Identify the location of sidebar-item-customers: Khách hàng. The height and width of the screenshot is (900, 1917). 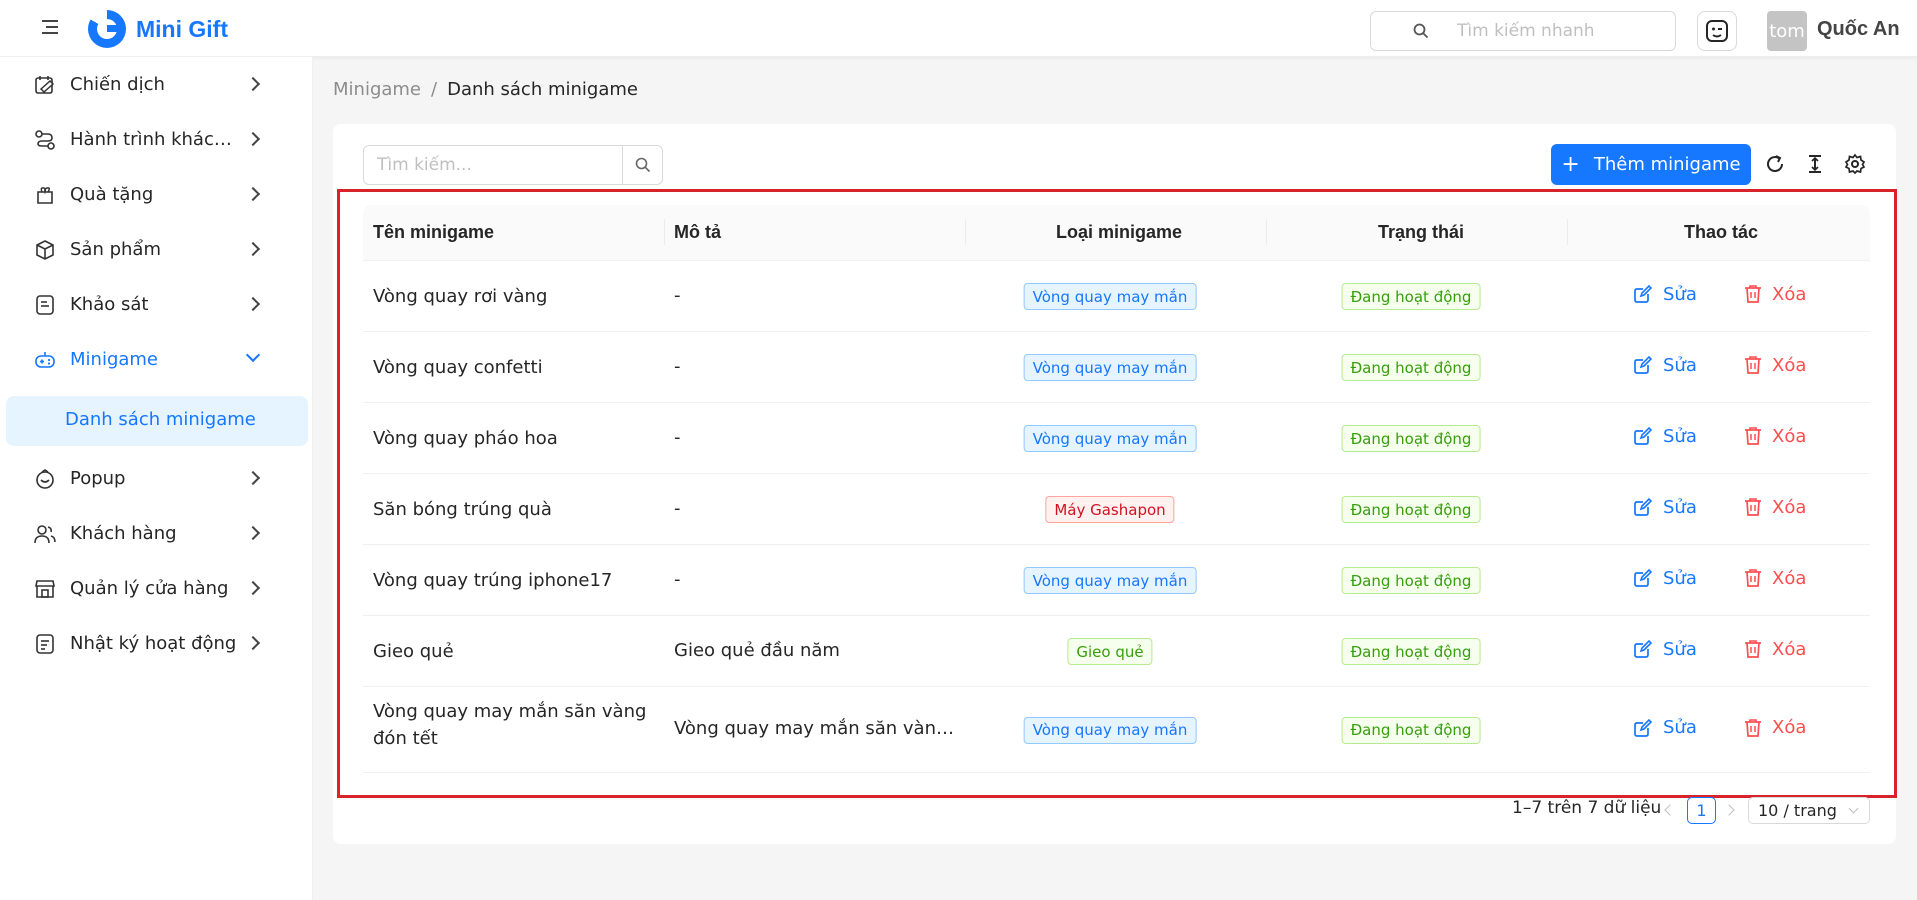
(156, 533).